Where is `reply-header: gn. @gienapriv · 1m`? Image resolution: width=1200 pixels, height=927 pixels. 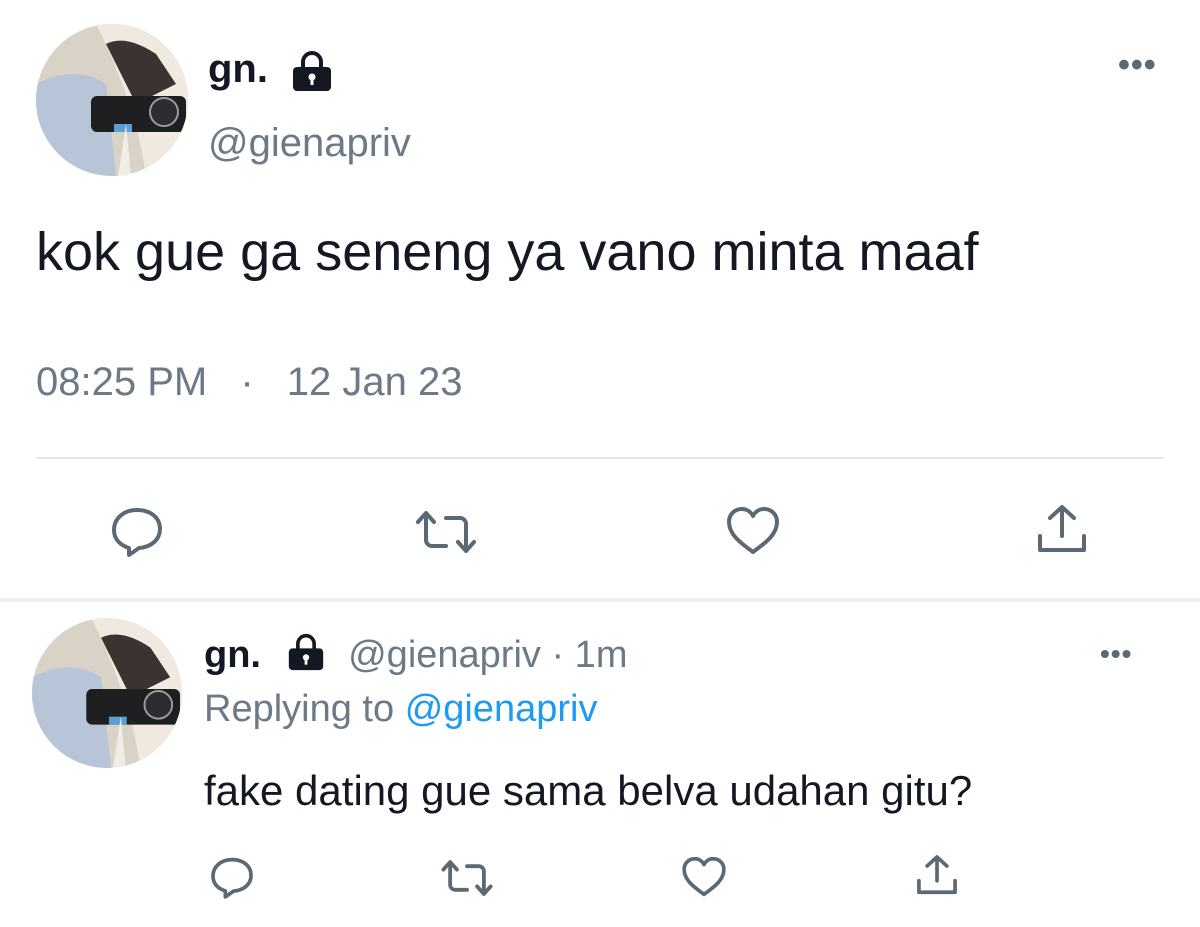 reply-header: gn. @gienapriv · 1m is located at coordinates (415, 655).